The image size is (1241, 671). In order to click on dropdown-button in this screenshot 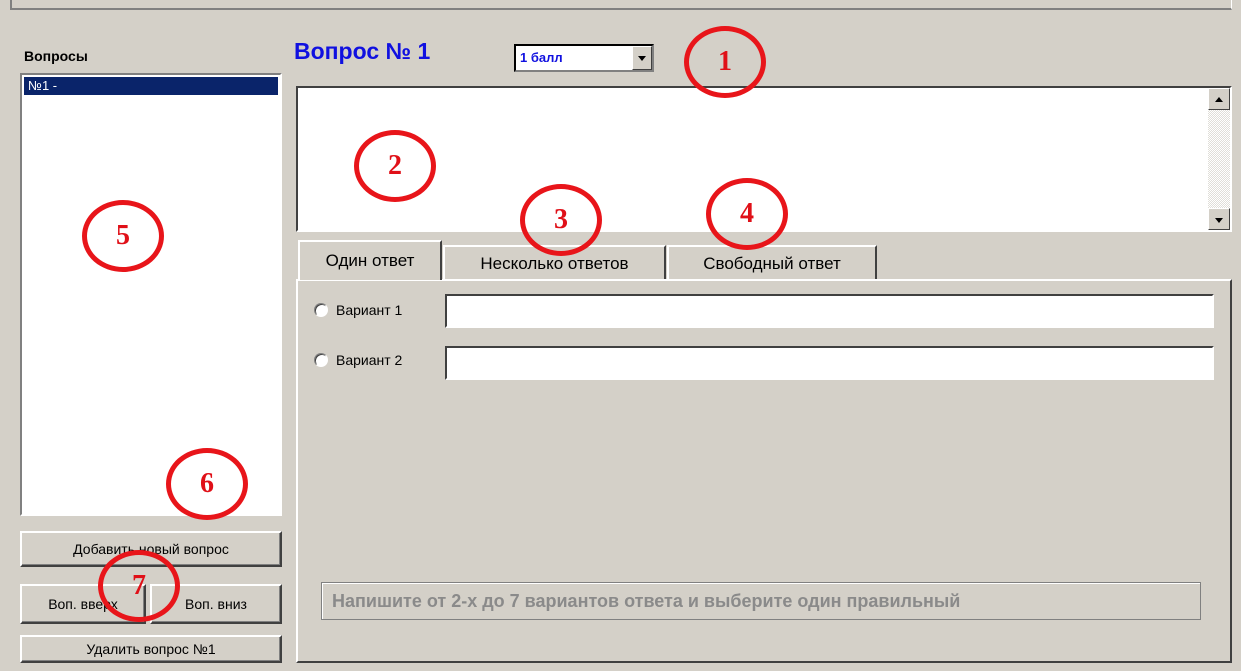, I will do `click(642, 58)`.